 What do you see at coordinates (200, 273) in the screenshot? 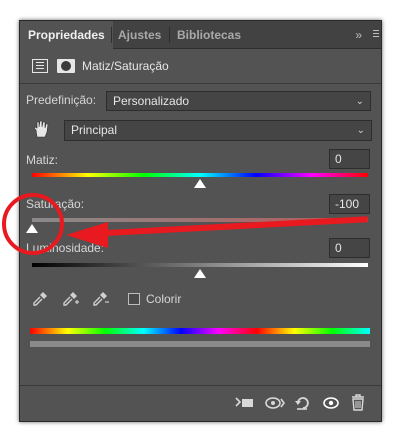
I see `lightness-slider-thumb` at bounding box center [200, 273].